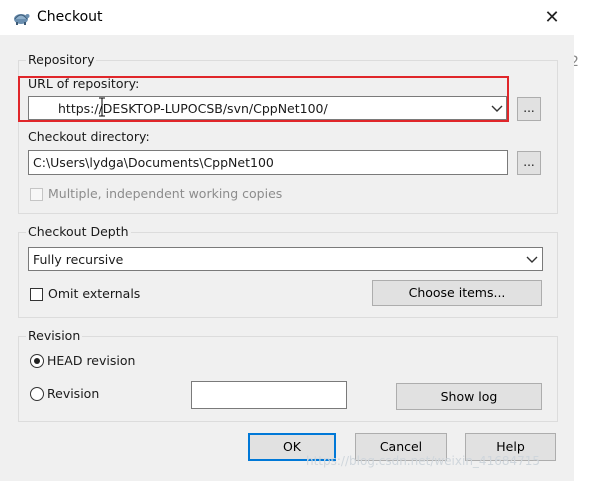 The width and height of the screenshot is (589, 481). I want to click on revision-label: Revision, so click(73, 393).